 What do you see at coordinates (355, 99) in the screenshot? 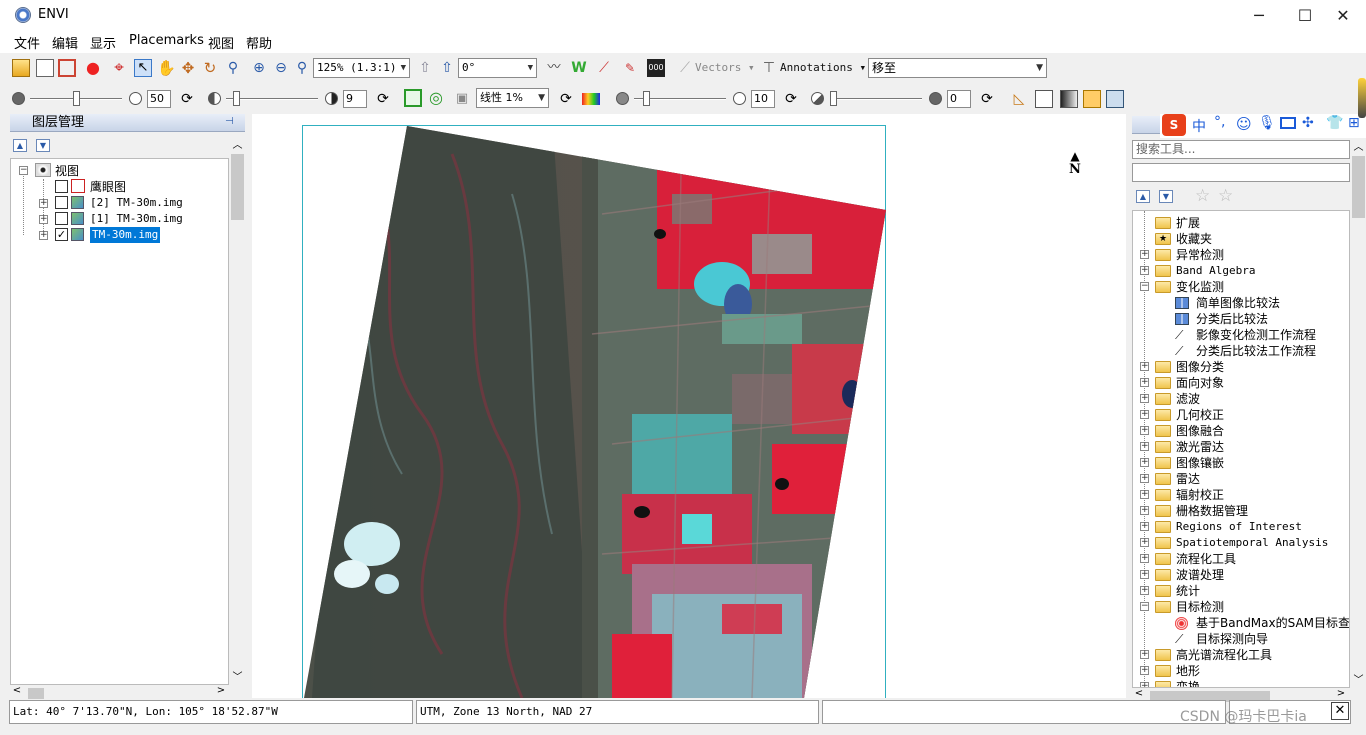
I see `contrast-input: 9` at bounding box center [355, 99].